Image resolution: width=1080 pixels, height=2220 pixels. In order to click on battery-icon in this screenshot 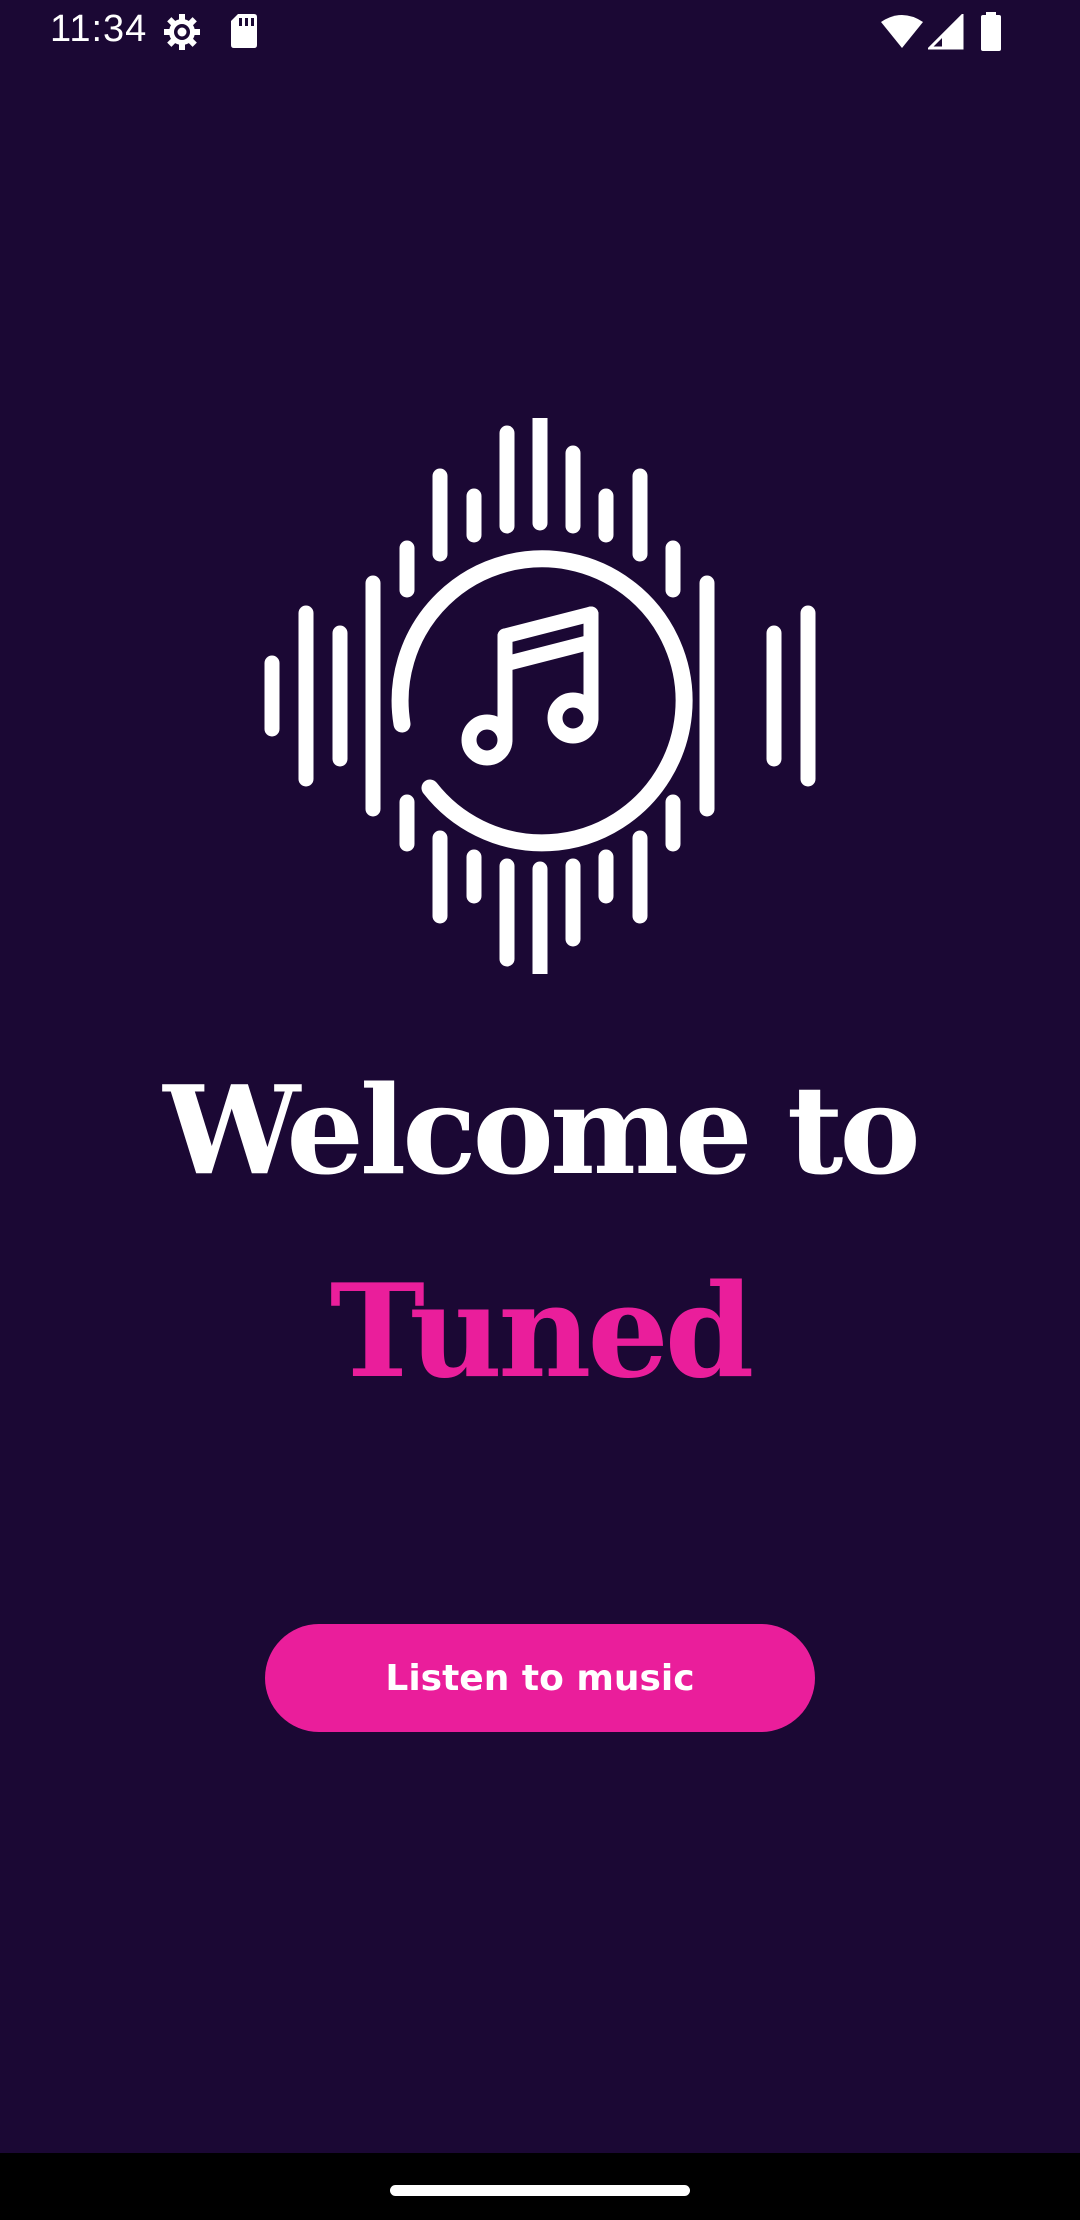, I will do `click(991, 34)`.